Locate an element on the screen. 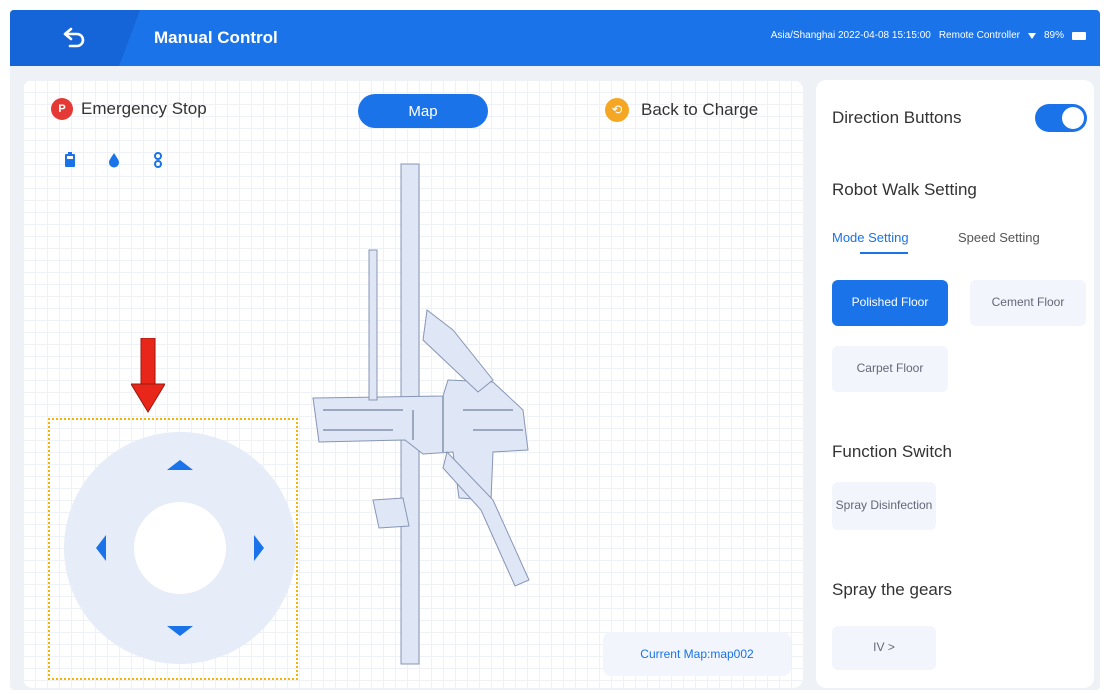  tab-speed-setting: Speed Setting is located at coordinates (999, 237).